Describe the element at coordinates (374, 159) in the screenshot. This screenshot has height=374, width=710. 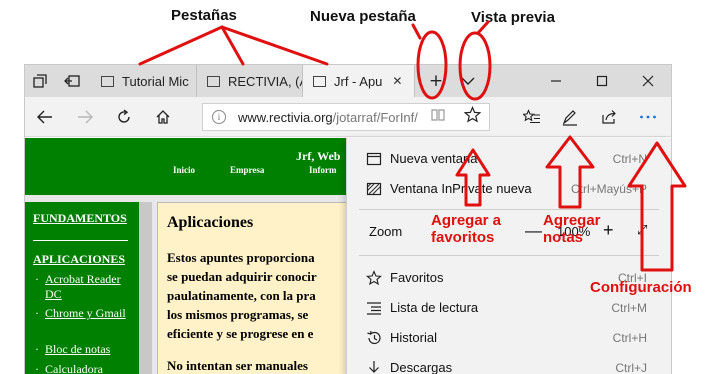
I see `new-window-icon` at that location.